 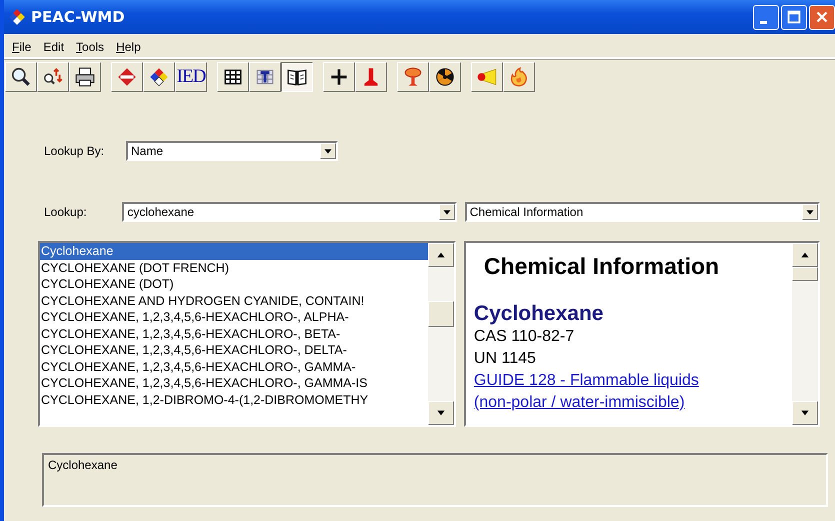 What do you see at coordinates (487, 77) in the screenshot?
I see `megaphone-icon` at bounding box center [487, 77].